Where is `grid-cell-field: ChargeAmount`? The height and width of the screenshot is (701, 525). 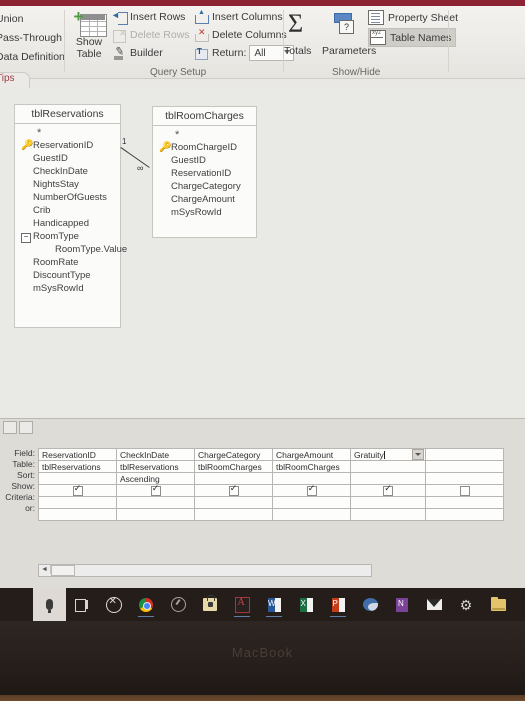 grid-cell-field: ChargeAmount is located at coordinates (311, 454).